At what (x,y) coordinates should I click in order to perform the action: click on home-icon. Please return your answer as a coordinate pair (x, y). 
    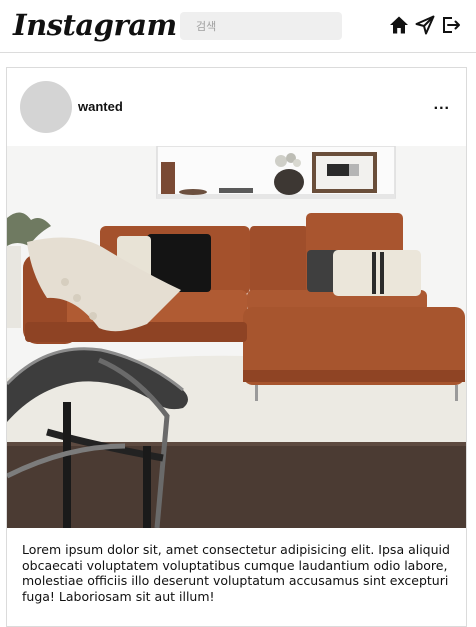
    Looking at the image, I should click on (399, 25).